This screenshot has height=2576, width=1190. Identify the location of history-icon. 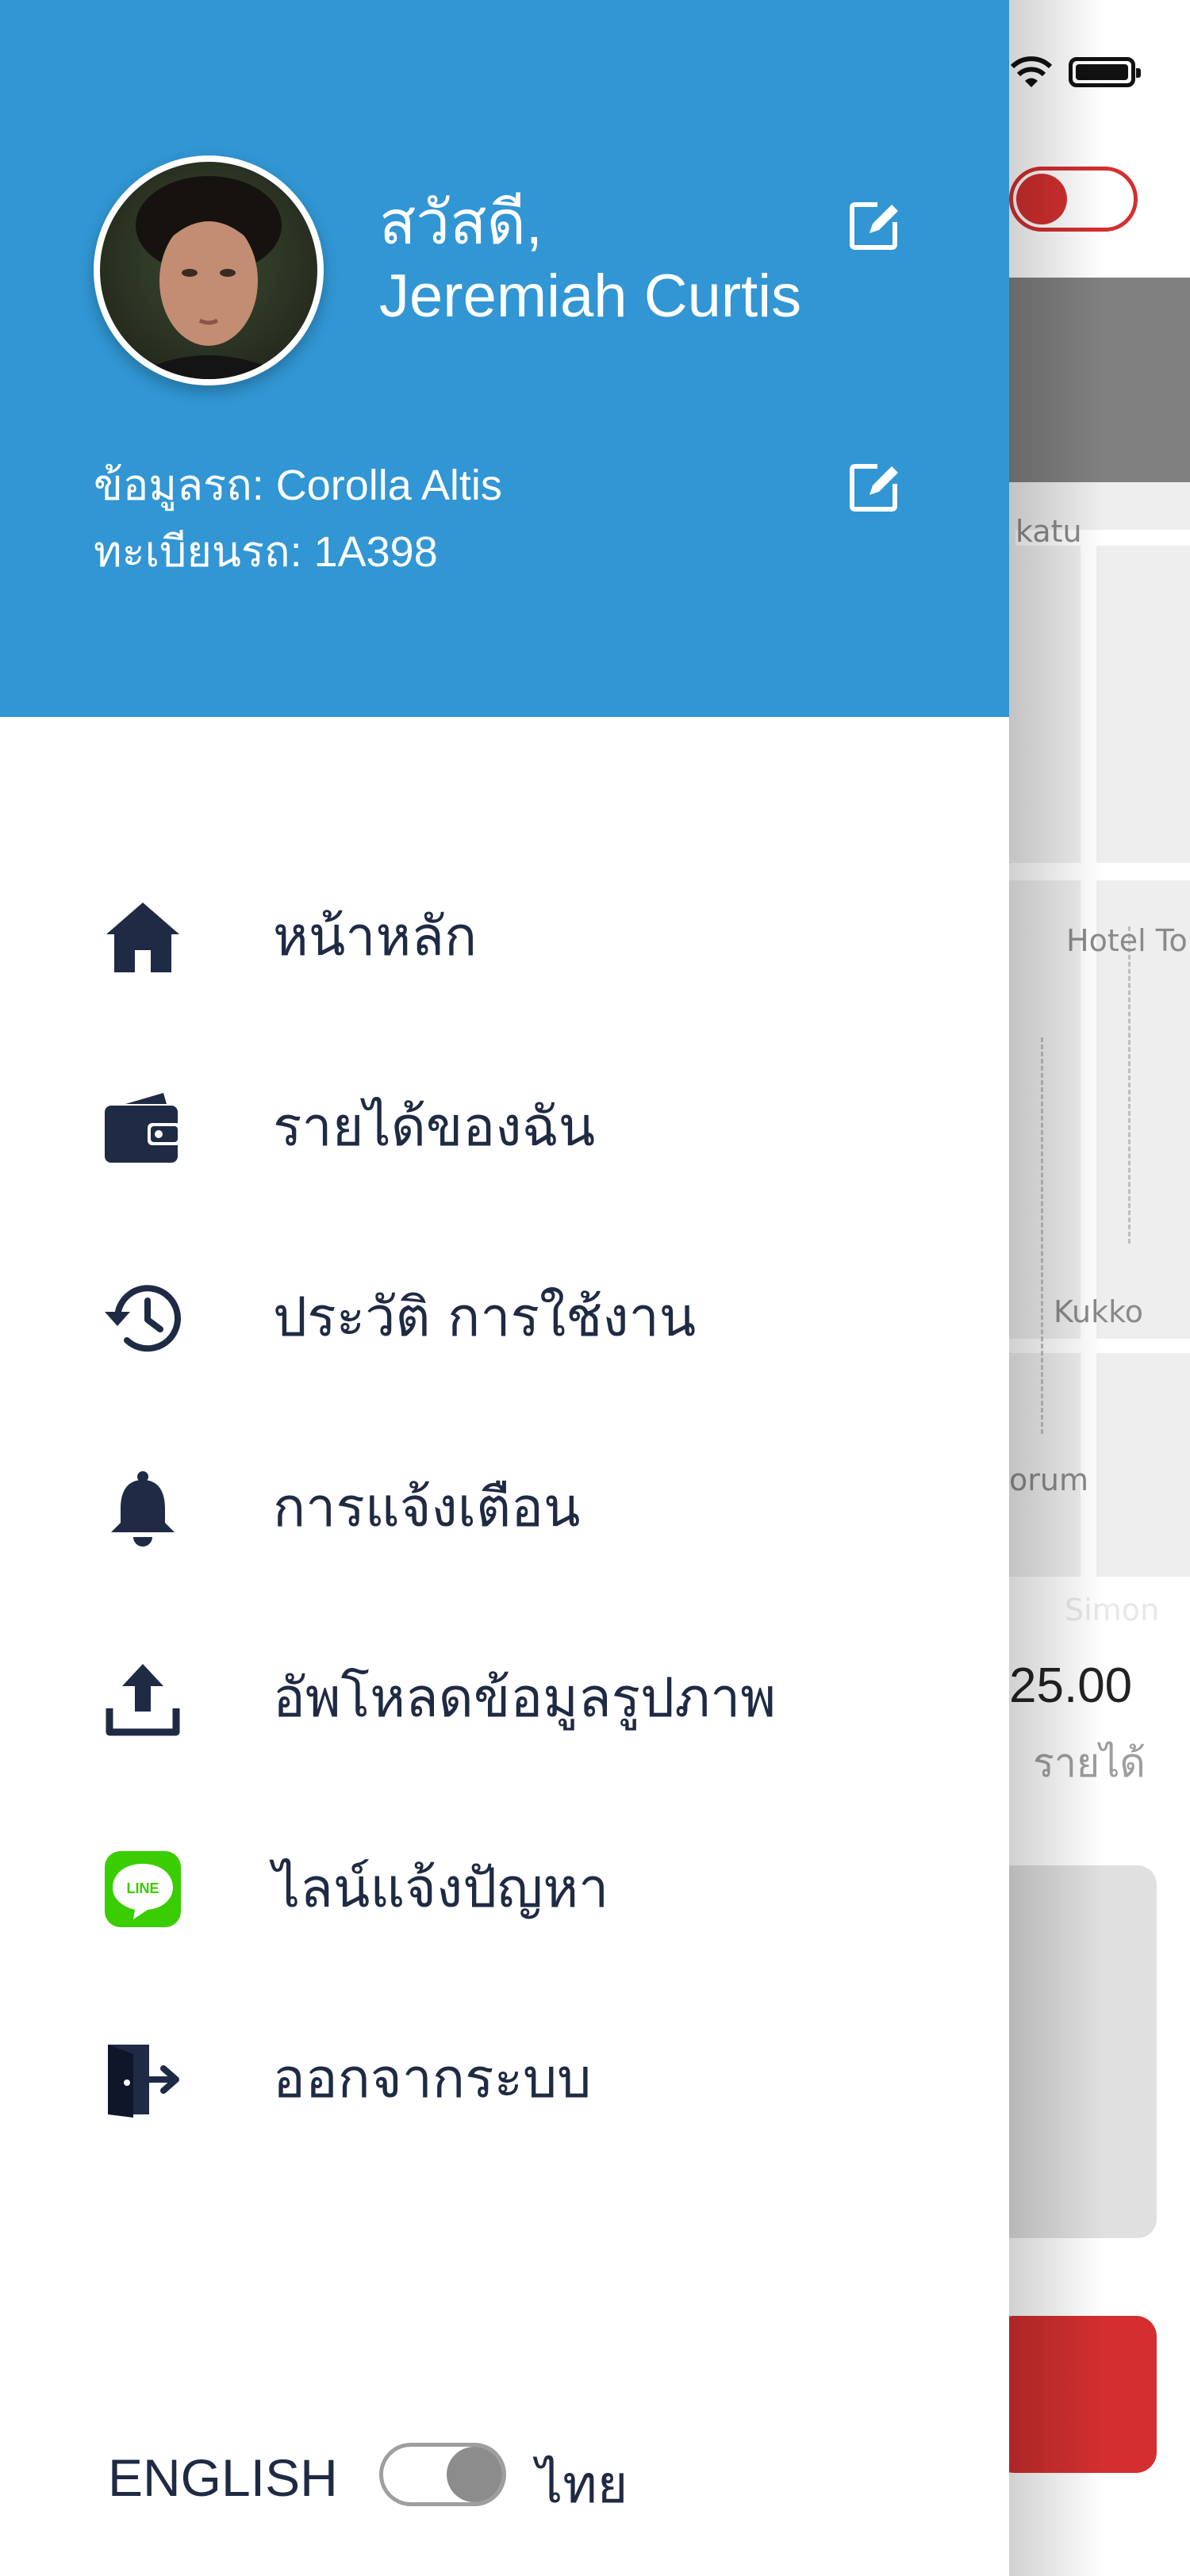
(143, 1318).